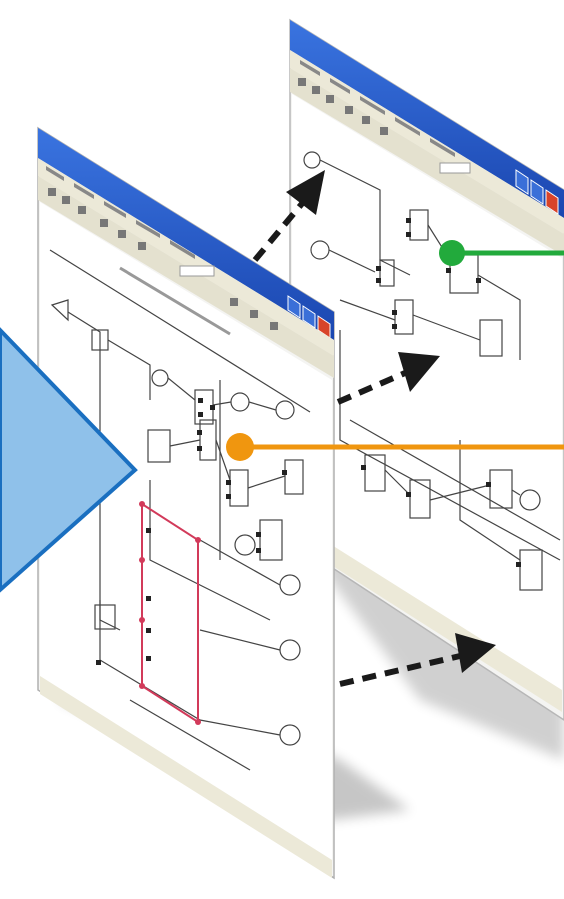  What do you see at coordinates (452, 253) in the screenshot?
I see `green-callout-dot` at bounding box center [452, 253].